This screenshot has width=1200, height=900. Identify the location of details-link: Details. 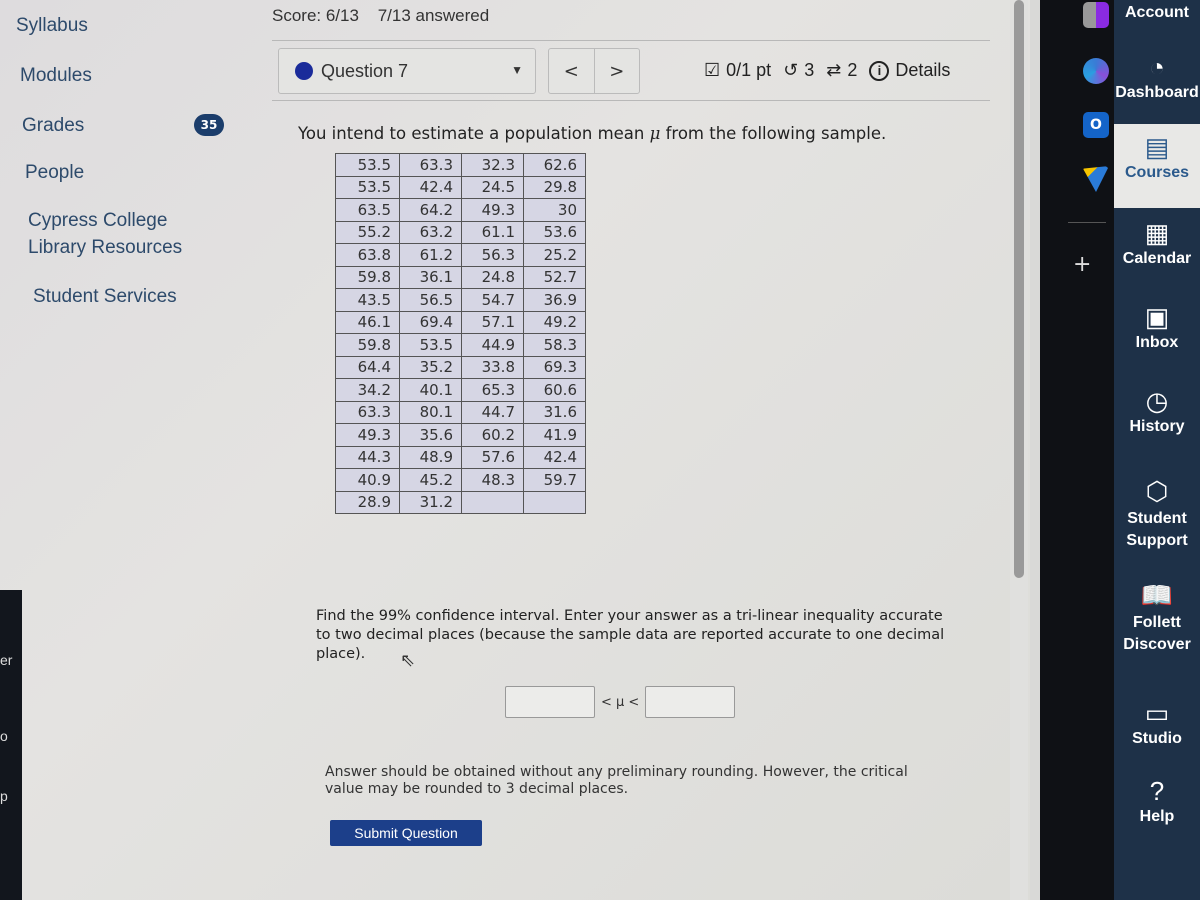
(922, 70).